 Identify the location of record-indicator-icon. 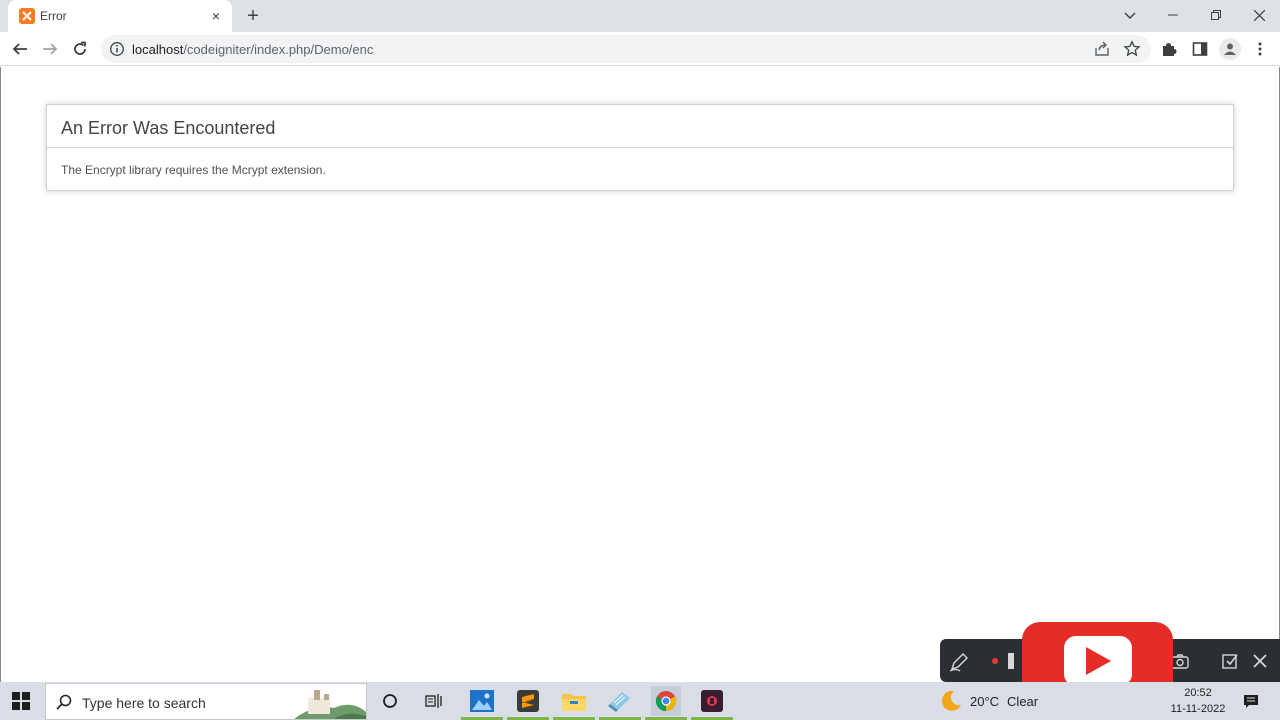
(995, 661).